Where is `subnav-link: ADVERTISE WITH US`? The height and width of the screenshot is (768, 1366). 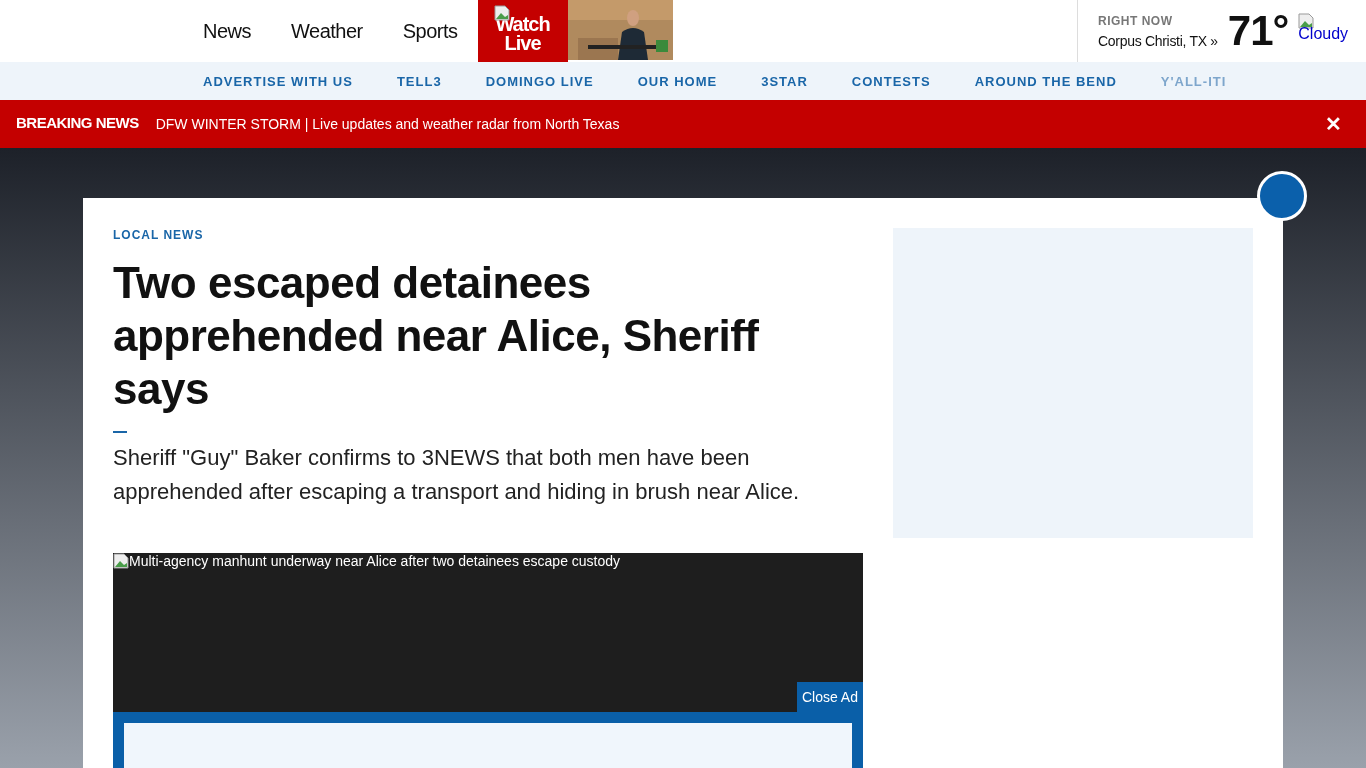 subnav-link: ADVERTISE WITH US is located at coordinates (278, 81).